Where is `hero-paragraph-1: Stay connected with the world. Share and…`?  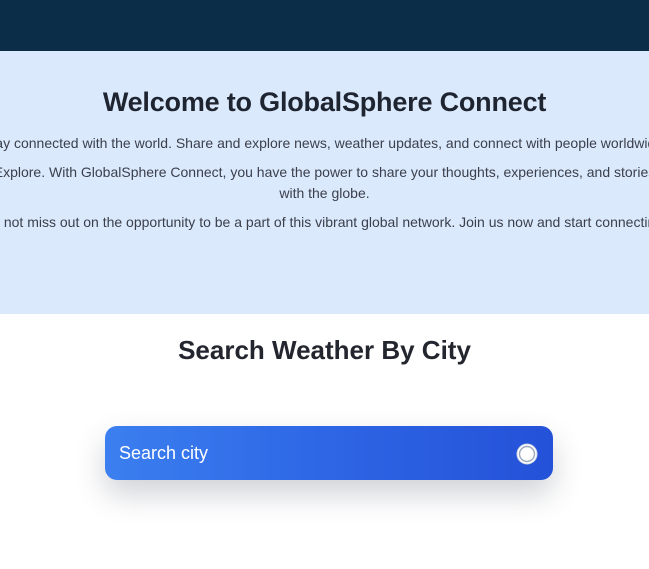
hero-paragraph-1: Stay connected with the world. Share and… is located at coordinates (324, 143).